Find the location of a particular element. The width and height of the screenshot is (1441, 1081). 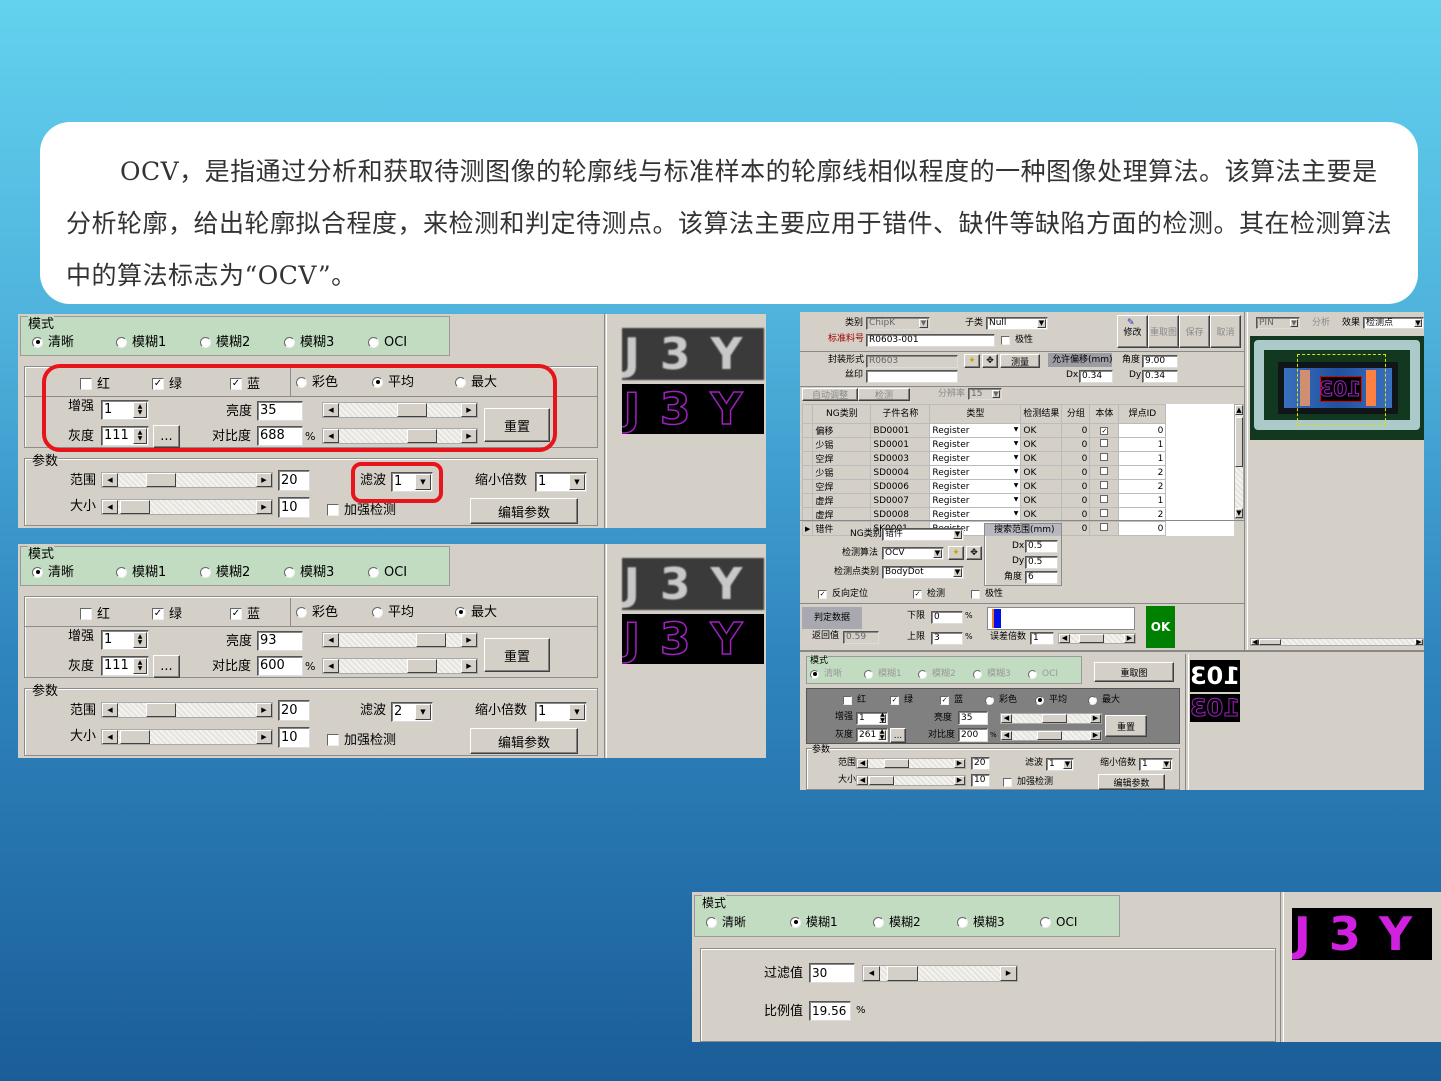

mini-shrink-combo: 1 ▼ is located at coordinates (1156, 764).